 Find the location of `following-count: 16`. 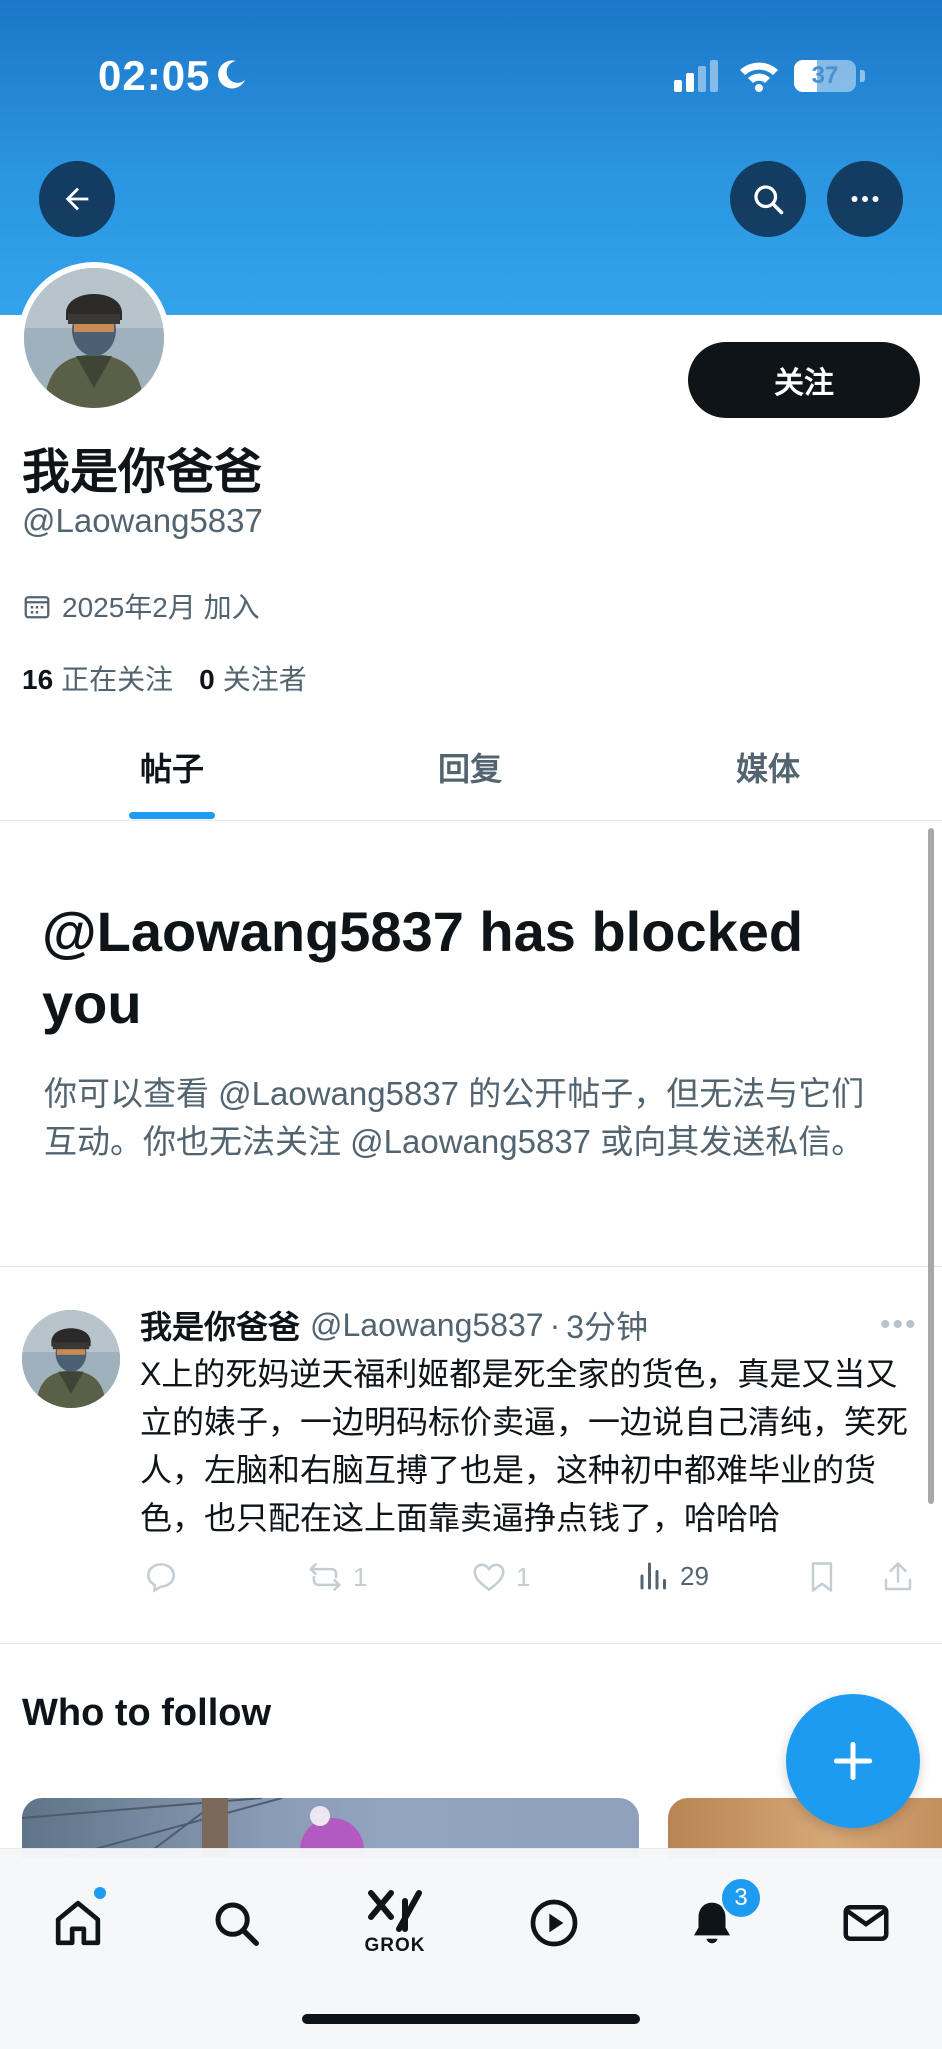

following-count: 16 is located at coordinates (38, 679).